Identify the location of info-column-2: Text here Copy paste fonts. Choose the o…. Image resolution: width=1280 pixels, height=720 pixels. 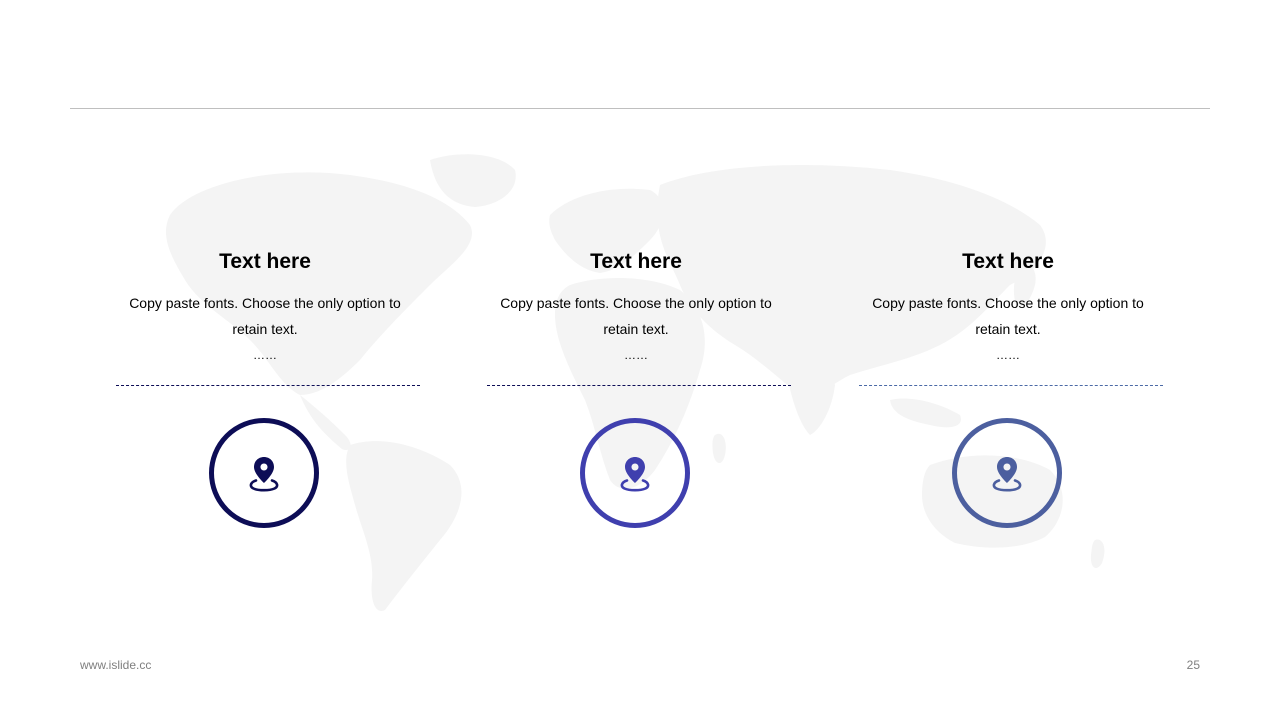
(636, 390).